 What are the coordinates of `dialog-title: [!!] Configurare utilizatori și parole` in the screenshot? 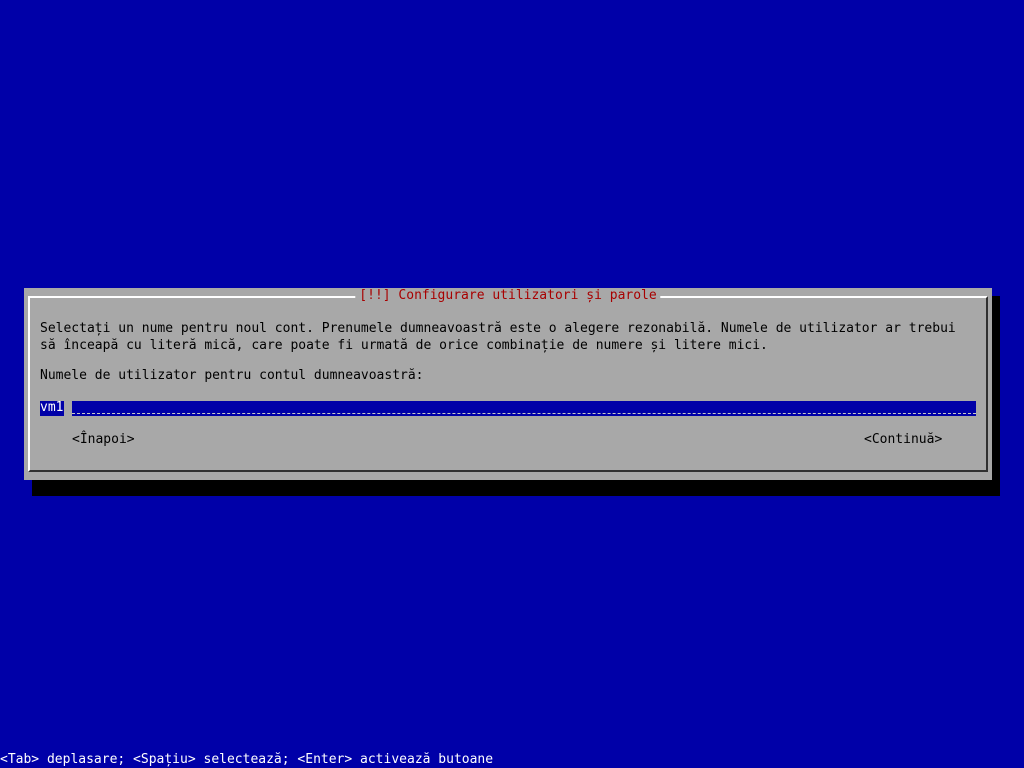 It's located at (508, 296).